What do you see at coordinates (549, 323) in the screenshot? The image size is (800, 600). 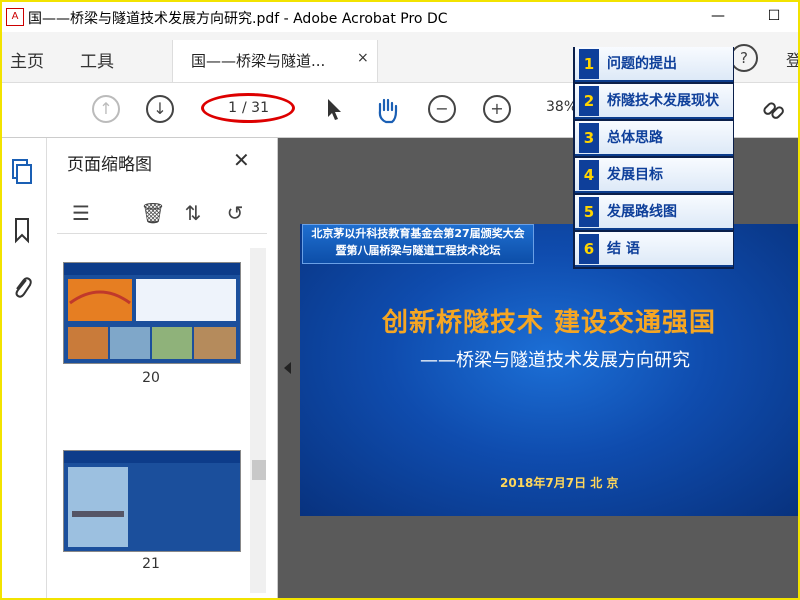 I see `slide-title: 创新桥隧技术 建设交通强国` at bounding box center [549, 323].